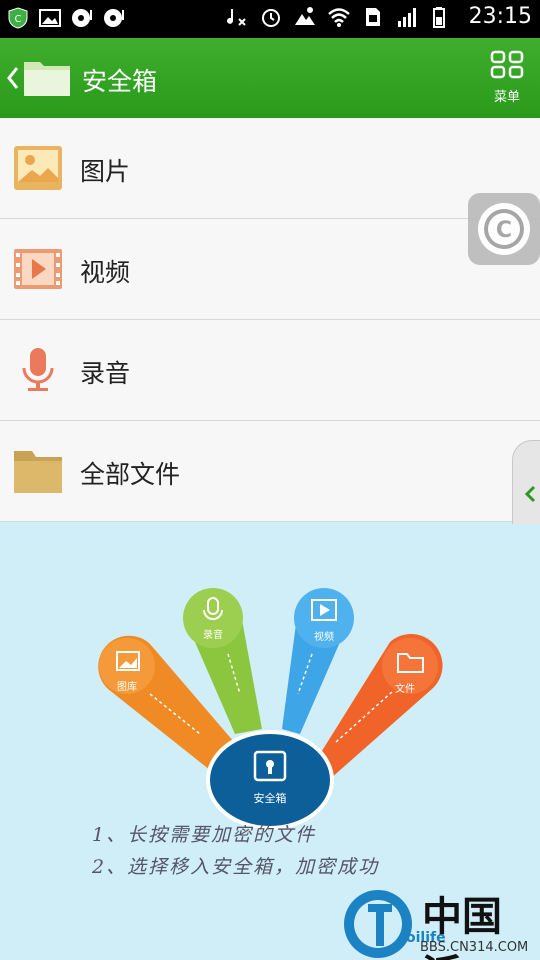  I want to click on grid-menu-icon, so click(507, 64).